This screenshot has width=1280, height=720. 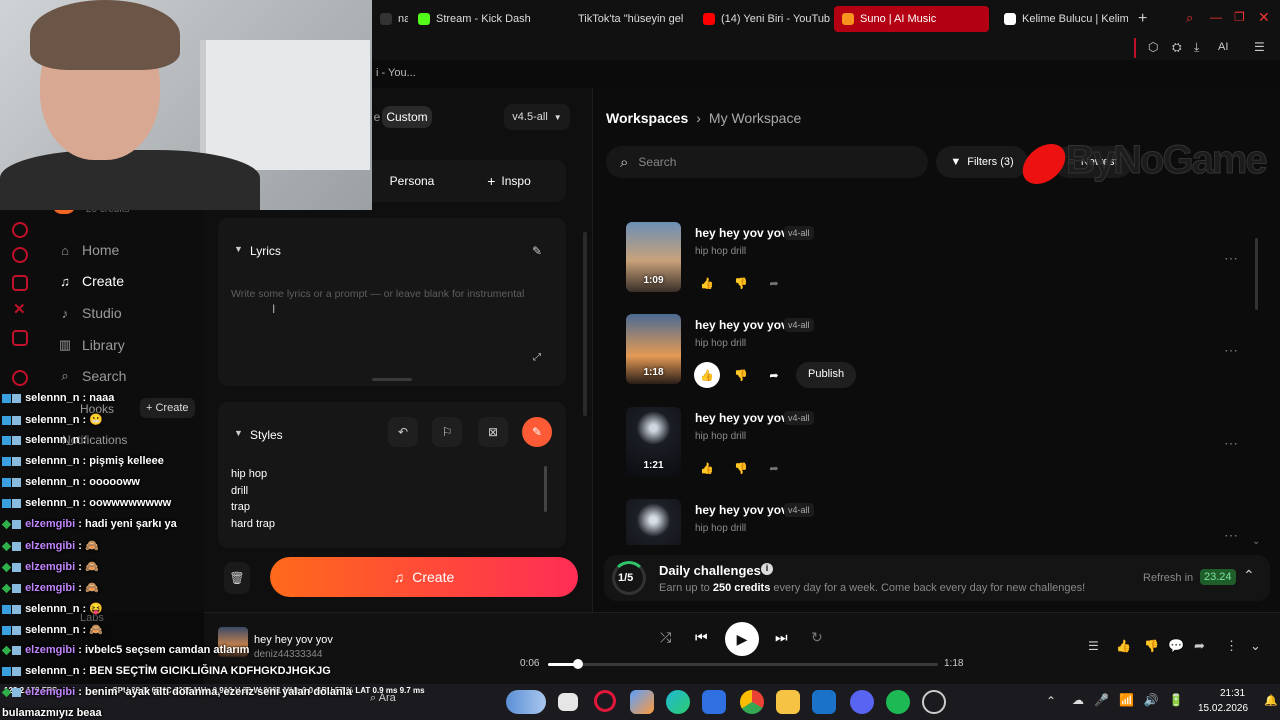 What do you see at coordinates (1256, 541) in the screenshot?
I see `chevron-down-icon: ⌄` at bounding box center [1256, 541].